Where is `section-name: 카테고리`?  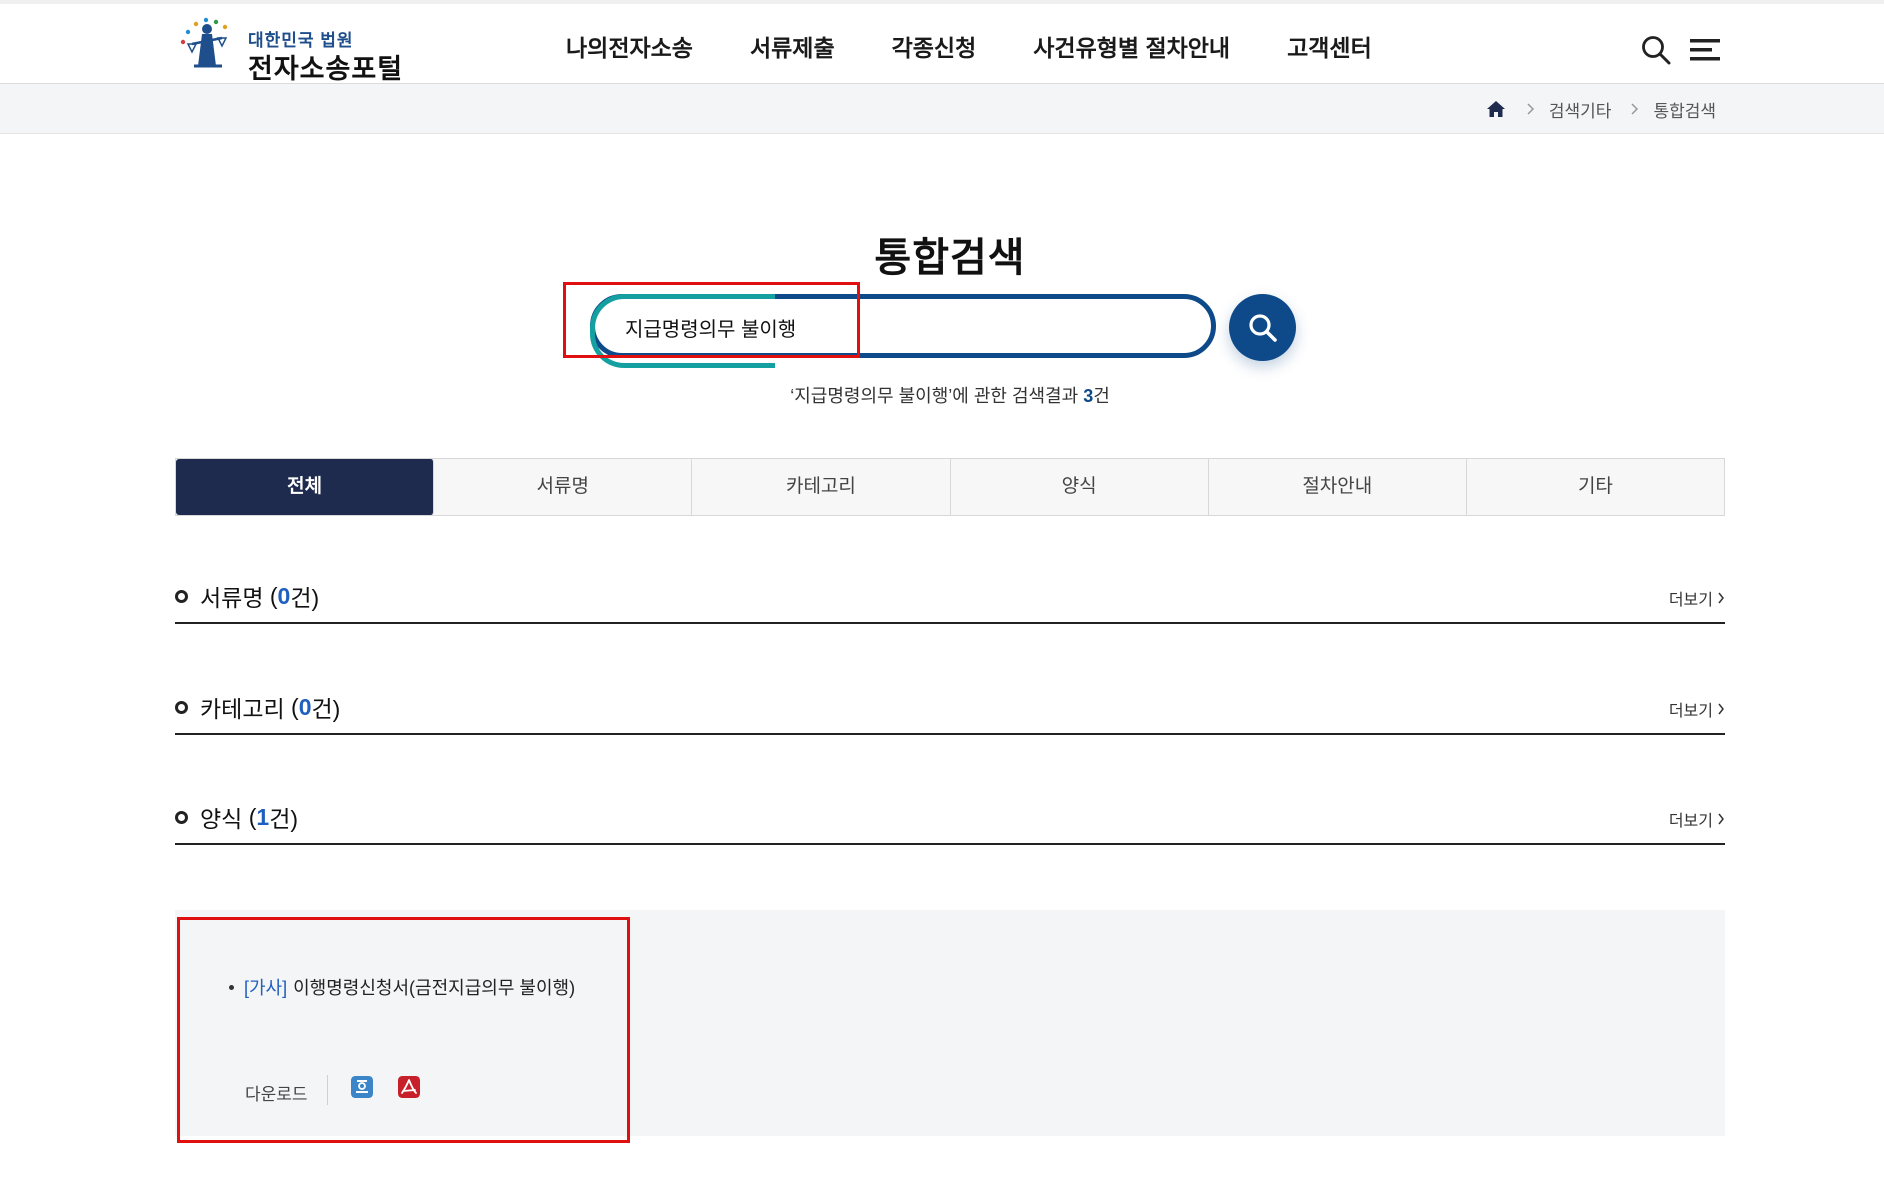 section-name: 카테고리 is located at coordinates (242, 709).